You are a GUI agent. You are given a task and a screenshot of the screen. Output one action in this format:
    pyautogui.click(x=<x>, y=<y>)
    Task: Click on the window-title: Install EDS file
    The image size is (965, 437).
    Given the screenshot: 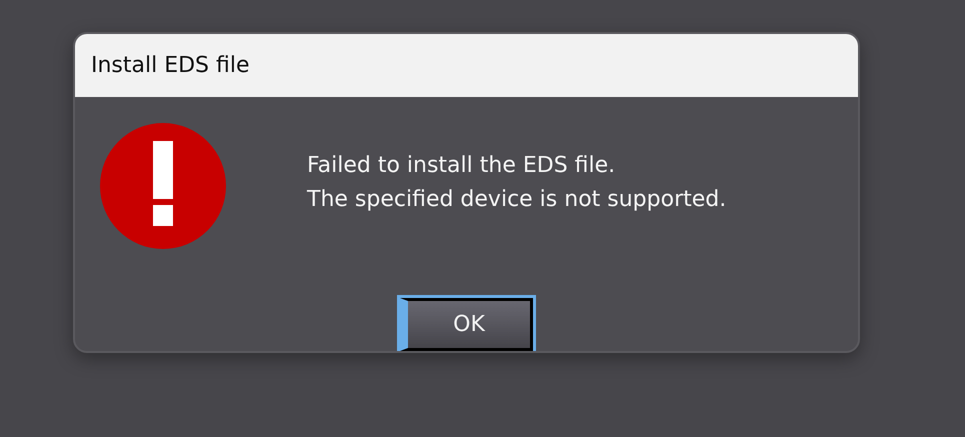 What is the action you would take?
    pyautogui.click(x=170, y=65)
    